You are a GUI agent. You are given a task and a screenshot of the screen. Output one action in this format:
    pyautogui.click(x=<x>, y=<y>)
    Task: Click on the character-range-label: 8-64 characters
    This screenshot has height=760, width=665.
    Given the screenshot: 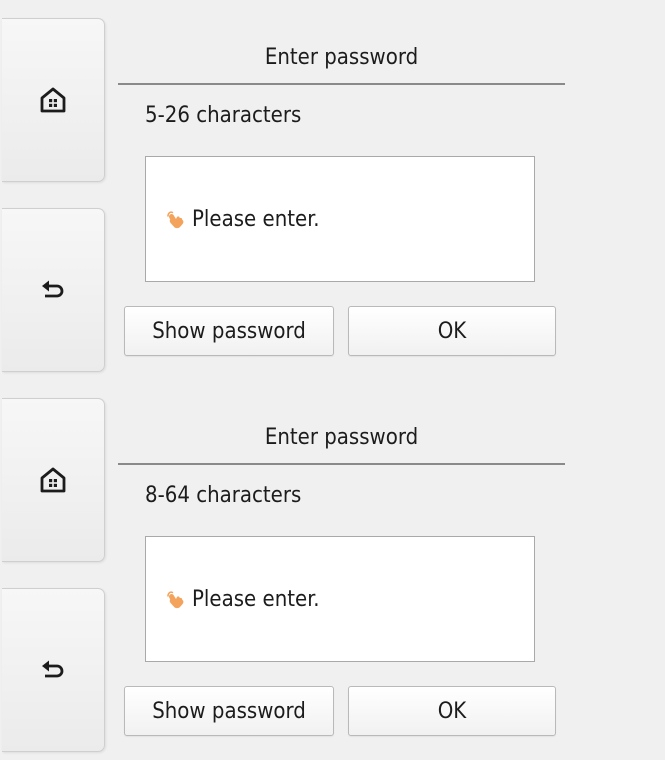 What is the action you would take?
    pyautogui.click(x=223, y=495)
    